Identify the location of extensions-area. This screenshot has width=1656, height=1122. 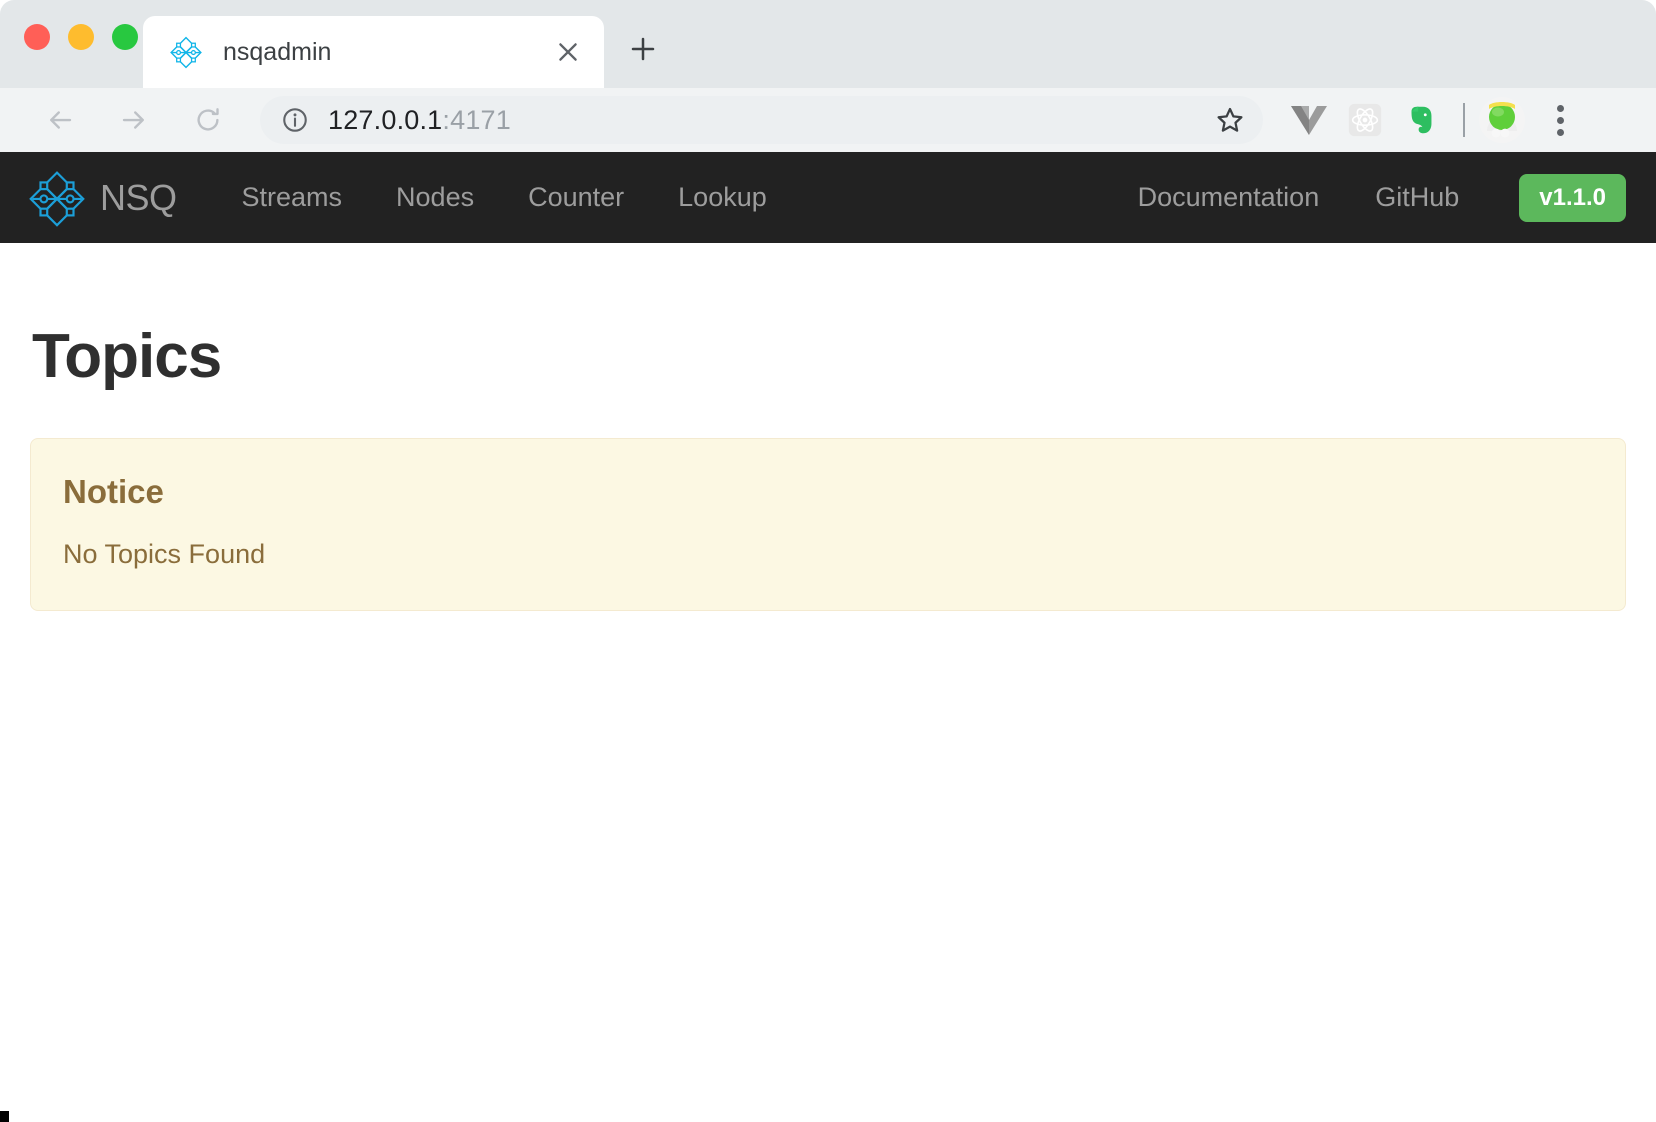
(1432, 120).